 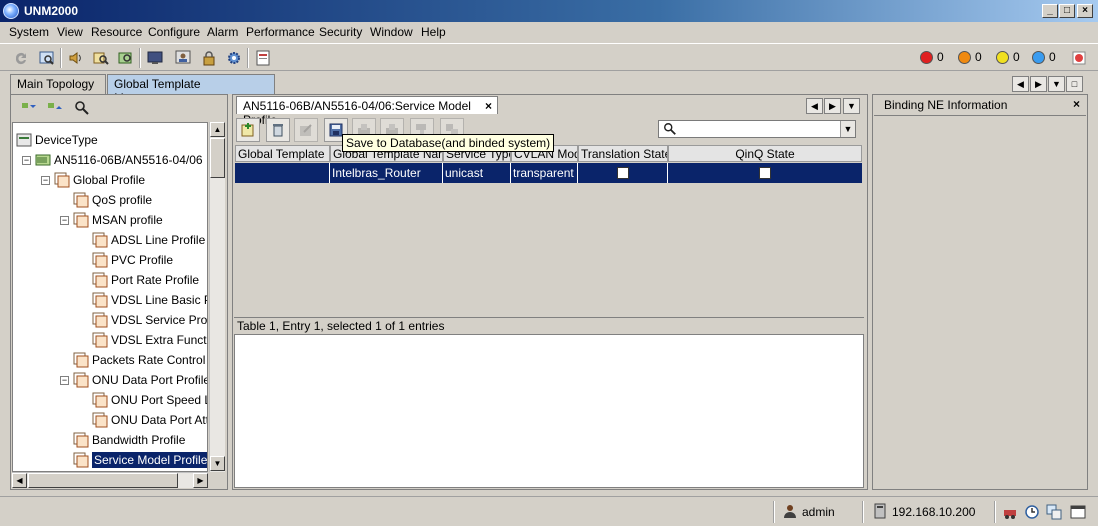 What do you see at coordinates (1010, 512) in the screenshot?
I see `network-icon` at bounding box center [1010, 512].